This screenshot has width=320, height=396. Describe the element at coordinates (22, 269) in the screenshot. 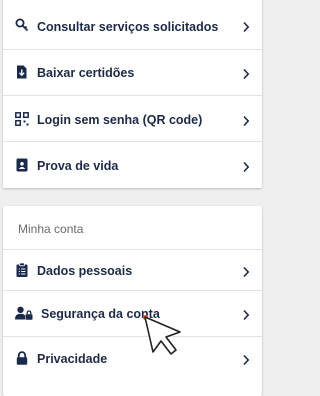

I see `clipboard-list-icon` at that location.